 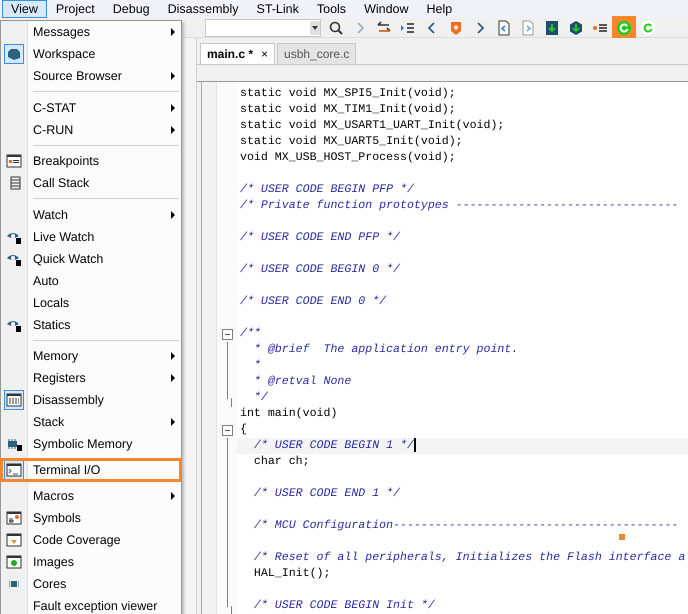 I want to click on code-line: int main(void), so click(x=288, y=414).